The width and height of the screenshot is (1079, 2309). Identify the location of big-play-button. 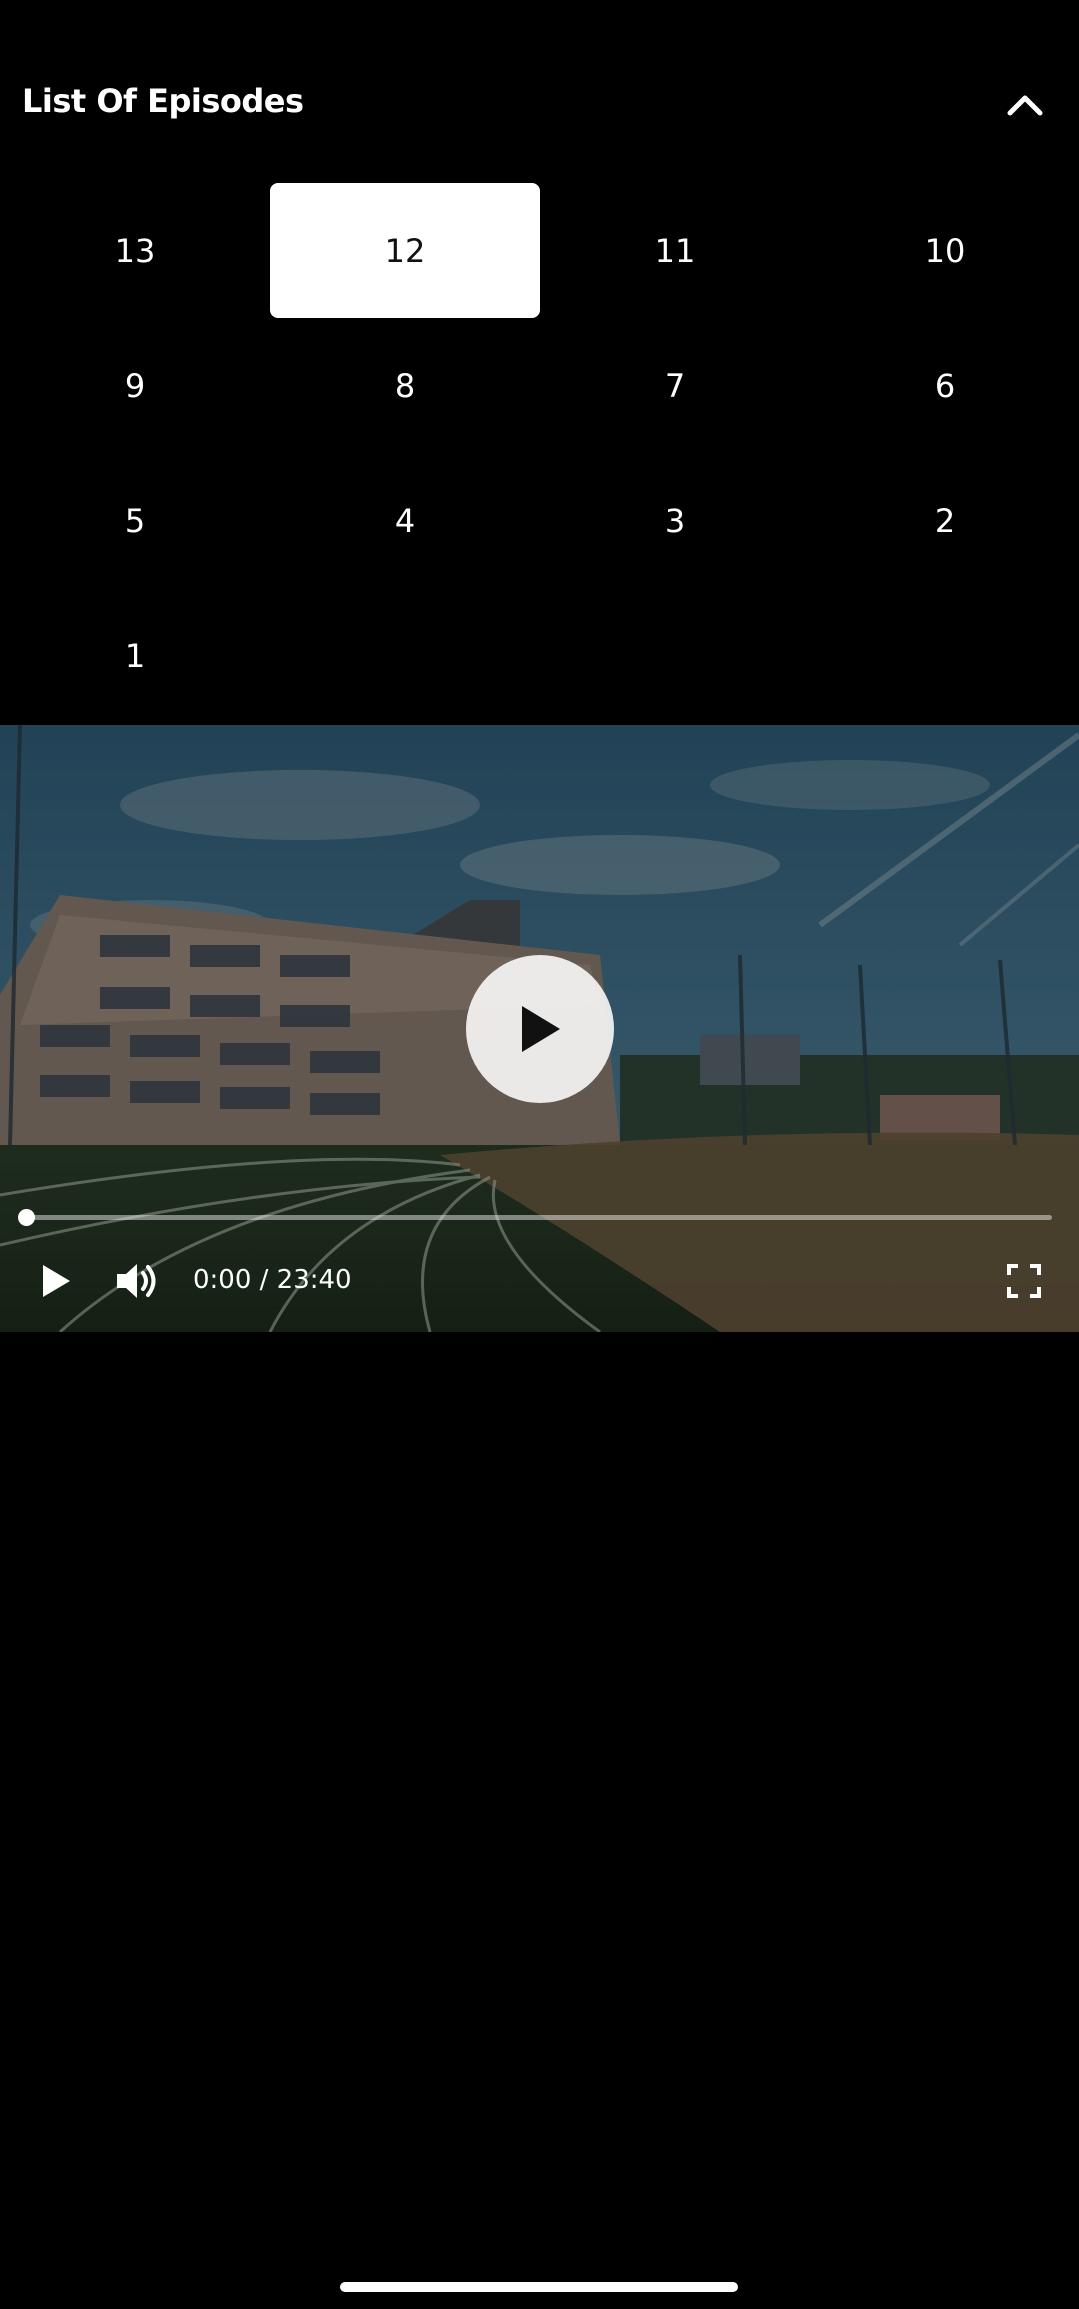
(540, 1029).